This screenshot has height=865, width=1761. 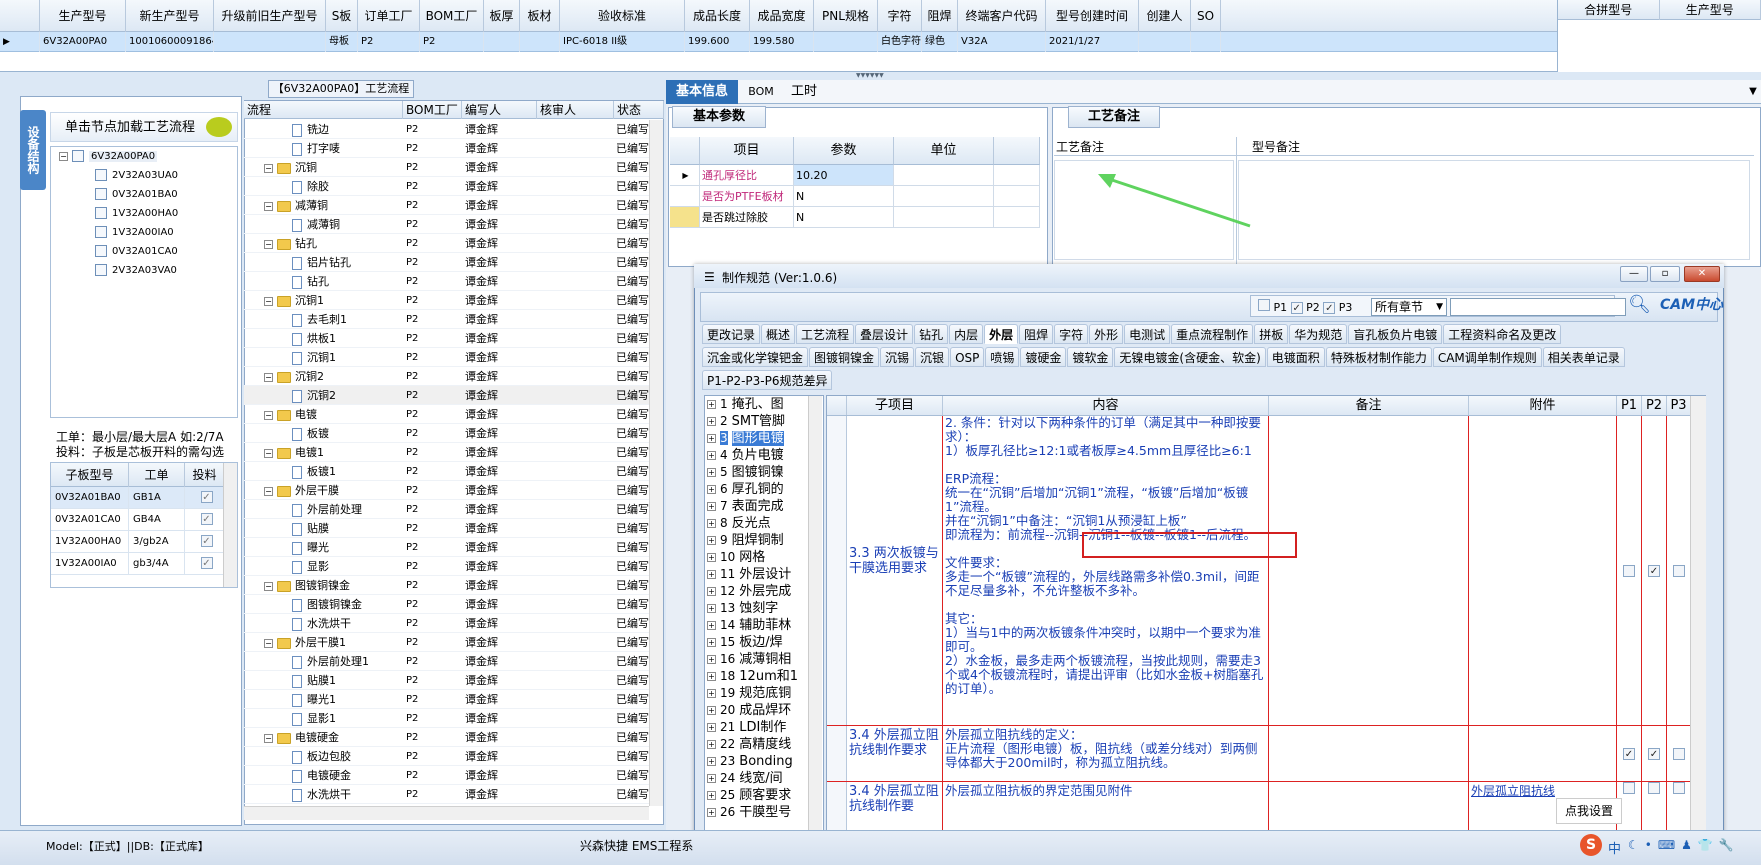 What do you see at coordinates (1502, 334) in the screenshot?
I see `category-tab: 工程资料命名及更改` at bounding box center [1502, 334].